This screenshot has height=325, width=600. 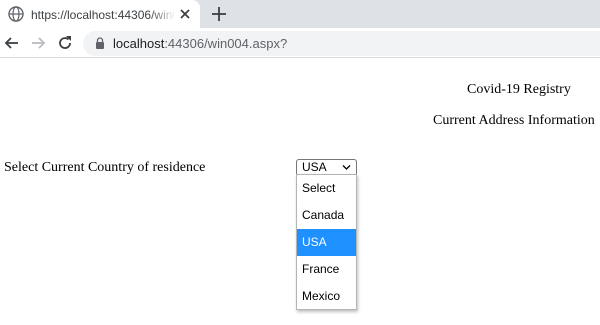 What do you see at coordinates (105, 167) in the screenshot?
I see `country-label: Select Current Country of residence` at bounding box center [105, 167].